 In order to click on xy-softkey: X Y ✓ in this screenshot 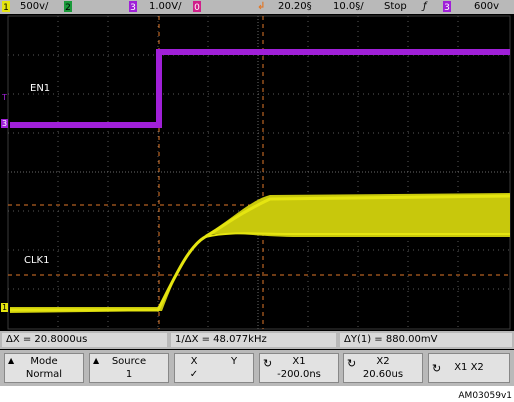, I will do `click(214, 368)`.